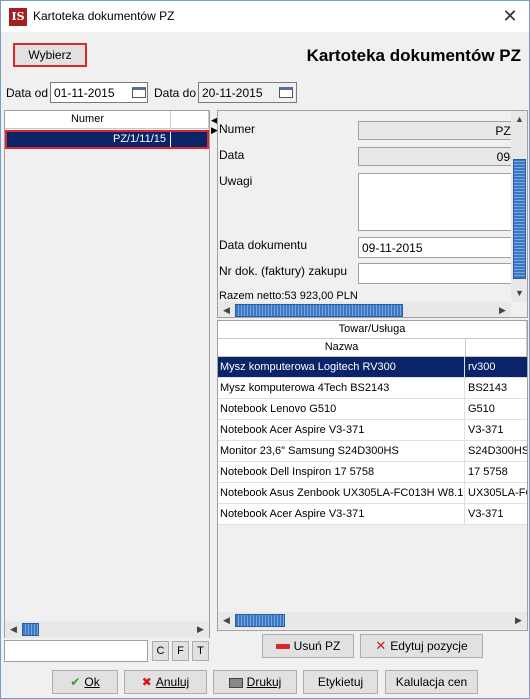 The width and height of the screenshot is (530, 699). I want to click on details-vertical-scrollbar: ▲ ▼, so click(519, 206).